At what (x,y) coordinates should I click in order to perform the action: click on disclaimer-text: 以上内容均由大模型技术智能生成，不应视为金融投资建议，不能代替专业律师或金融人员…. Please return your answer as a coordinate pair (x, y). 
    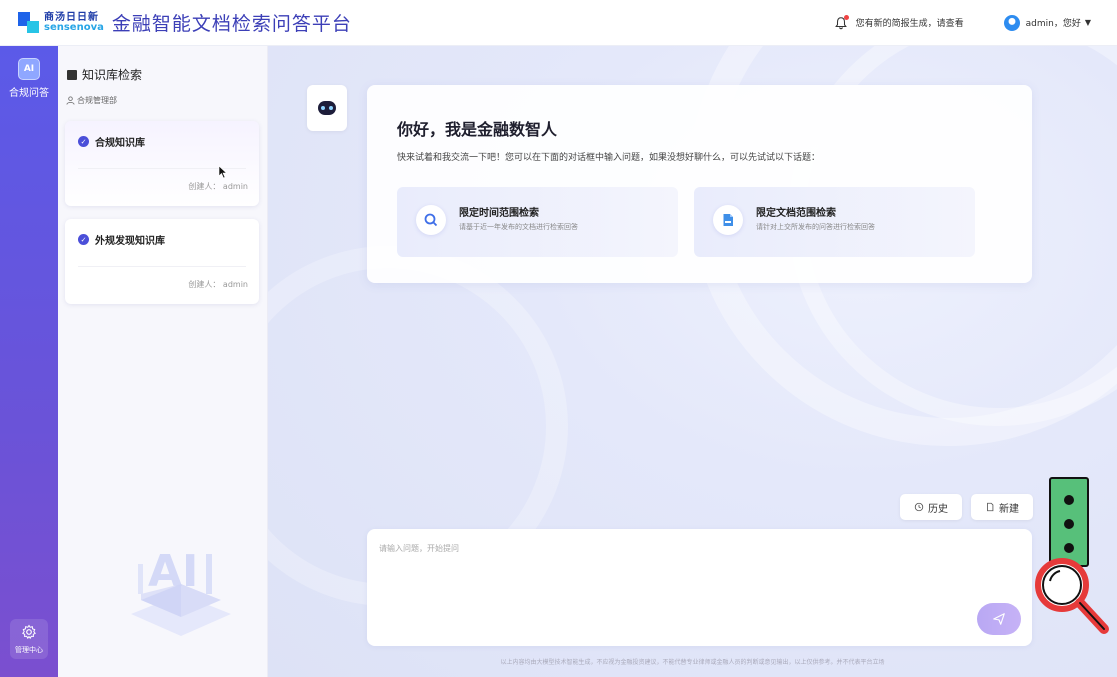
    Looking at the image, I should click on (692, 662).